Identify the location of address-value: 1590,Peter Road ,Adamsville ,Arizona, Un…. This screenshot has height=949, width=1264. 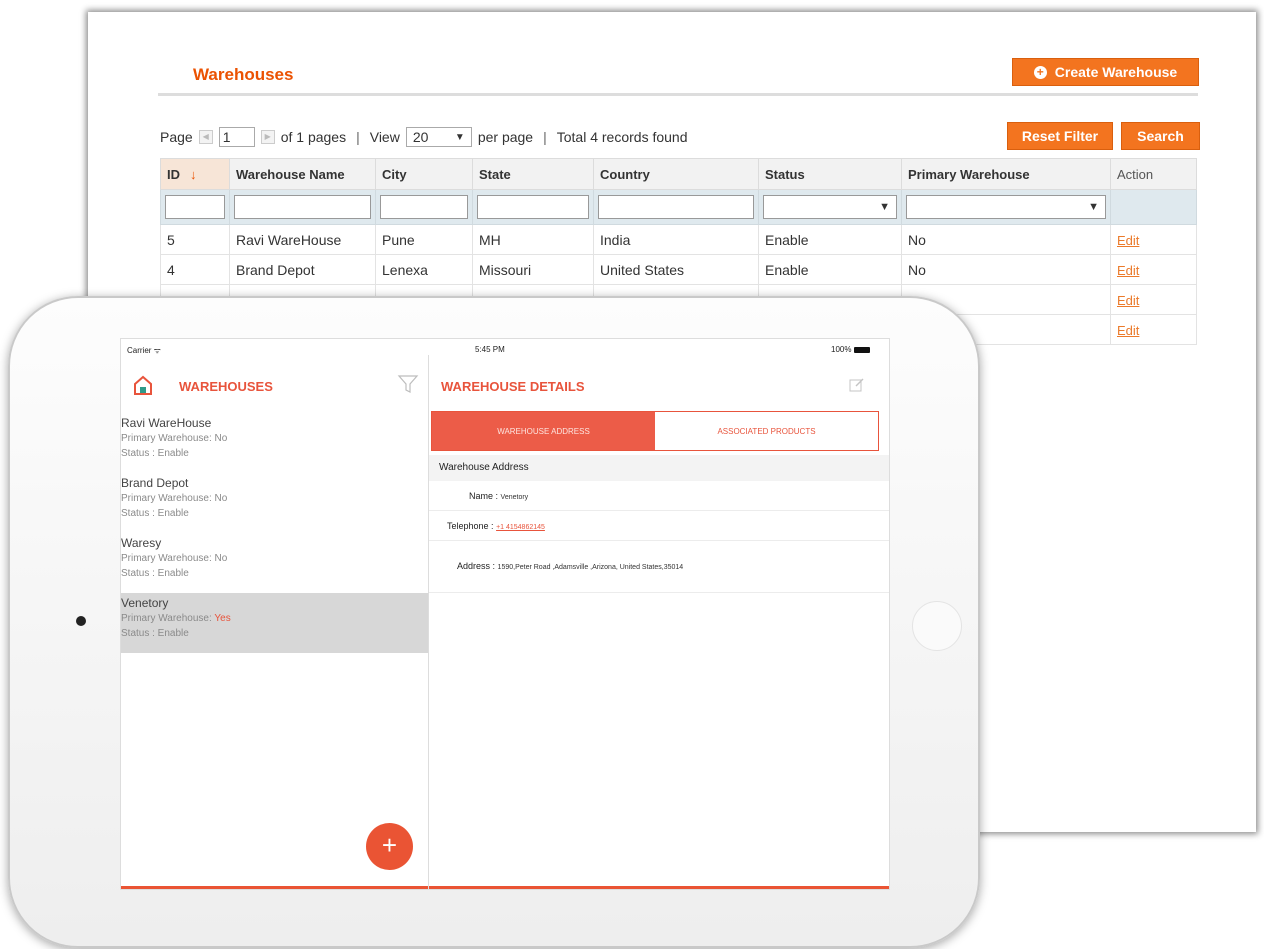
(590, 567).